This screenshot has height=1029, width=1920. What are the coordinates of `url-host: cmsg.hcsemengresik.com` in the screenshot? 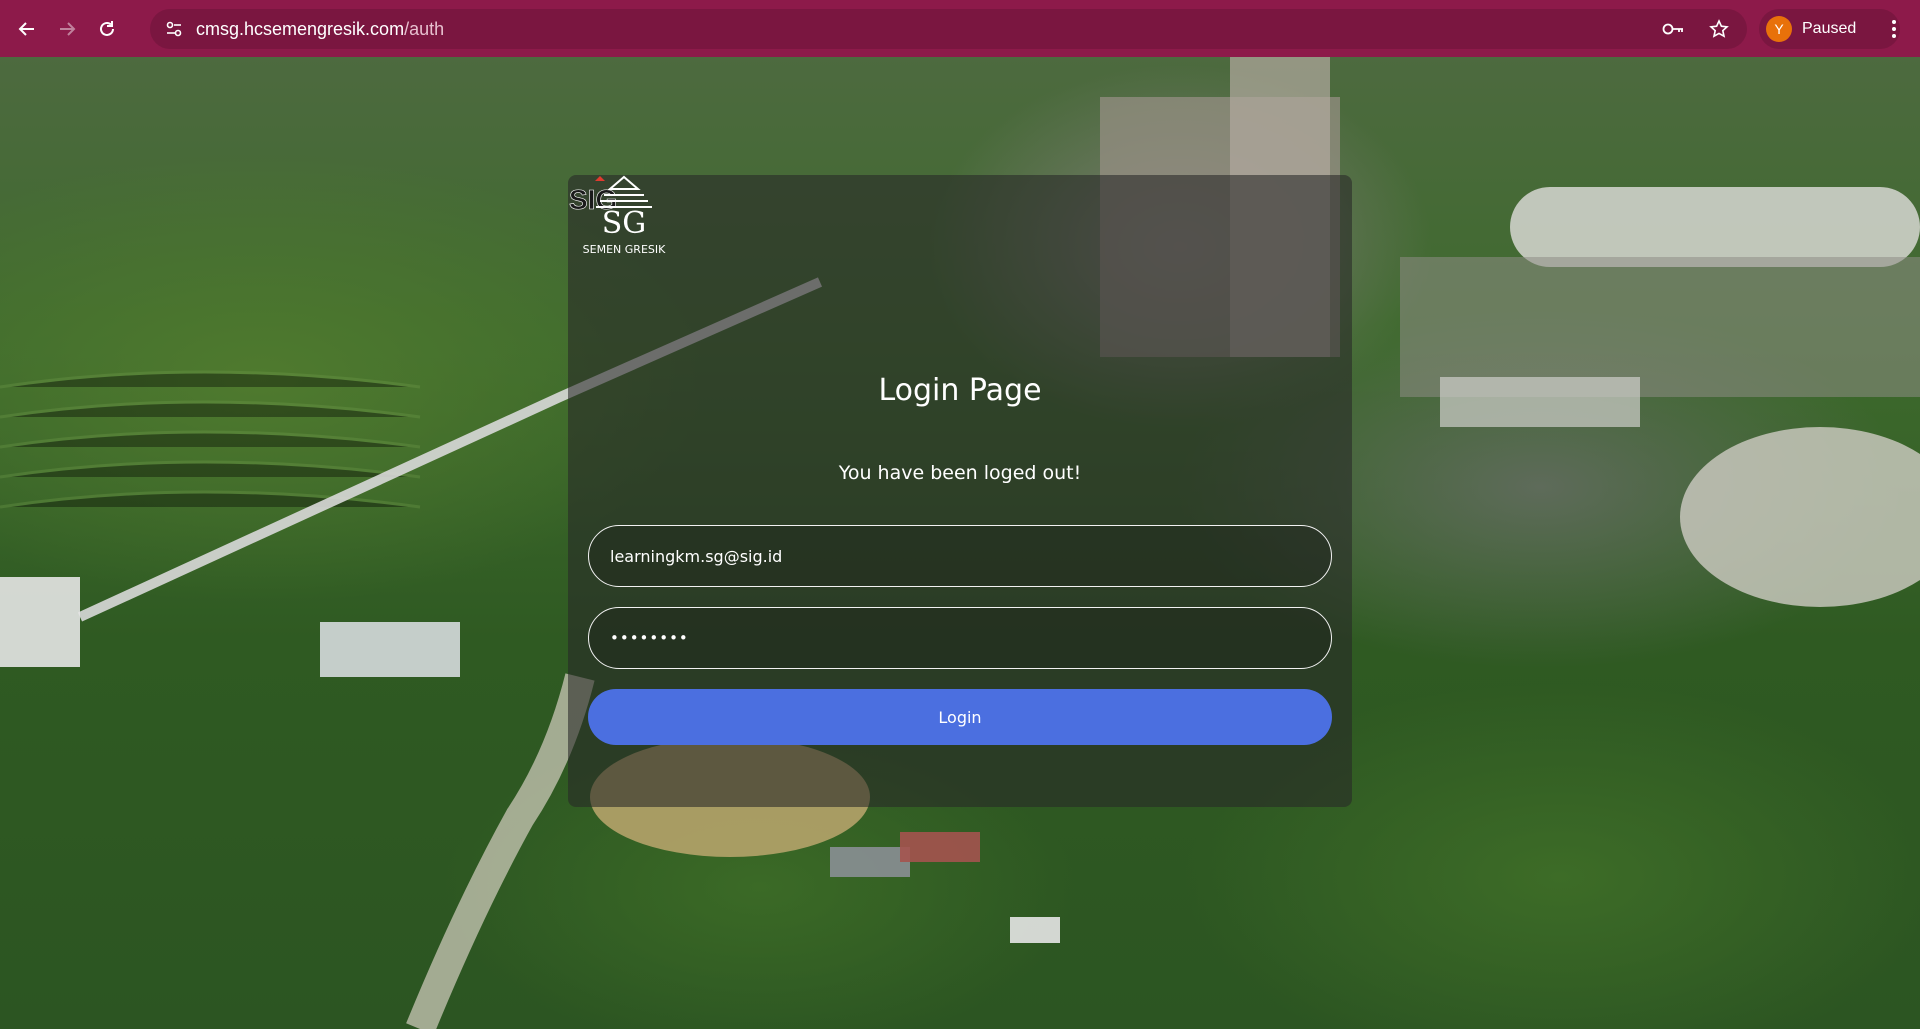 It's located at (300, 28).